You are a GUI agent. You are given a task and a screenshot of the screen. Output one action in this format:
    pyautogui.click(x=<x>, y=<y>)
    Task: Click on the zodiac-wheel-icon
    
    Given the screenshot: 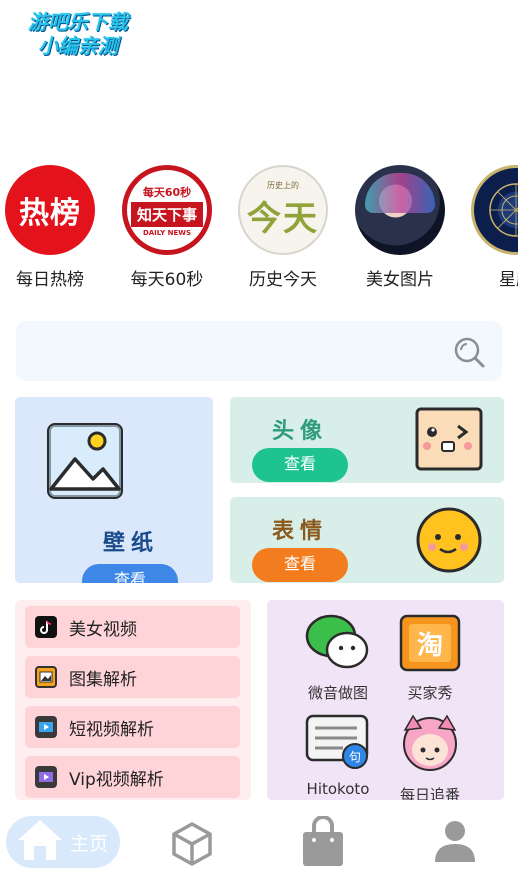 What is the action you would take?
    pyautogui.click(x=494, y=210)
    